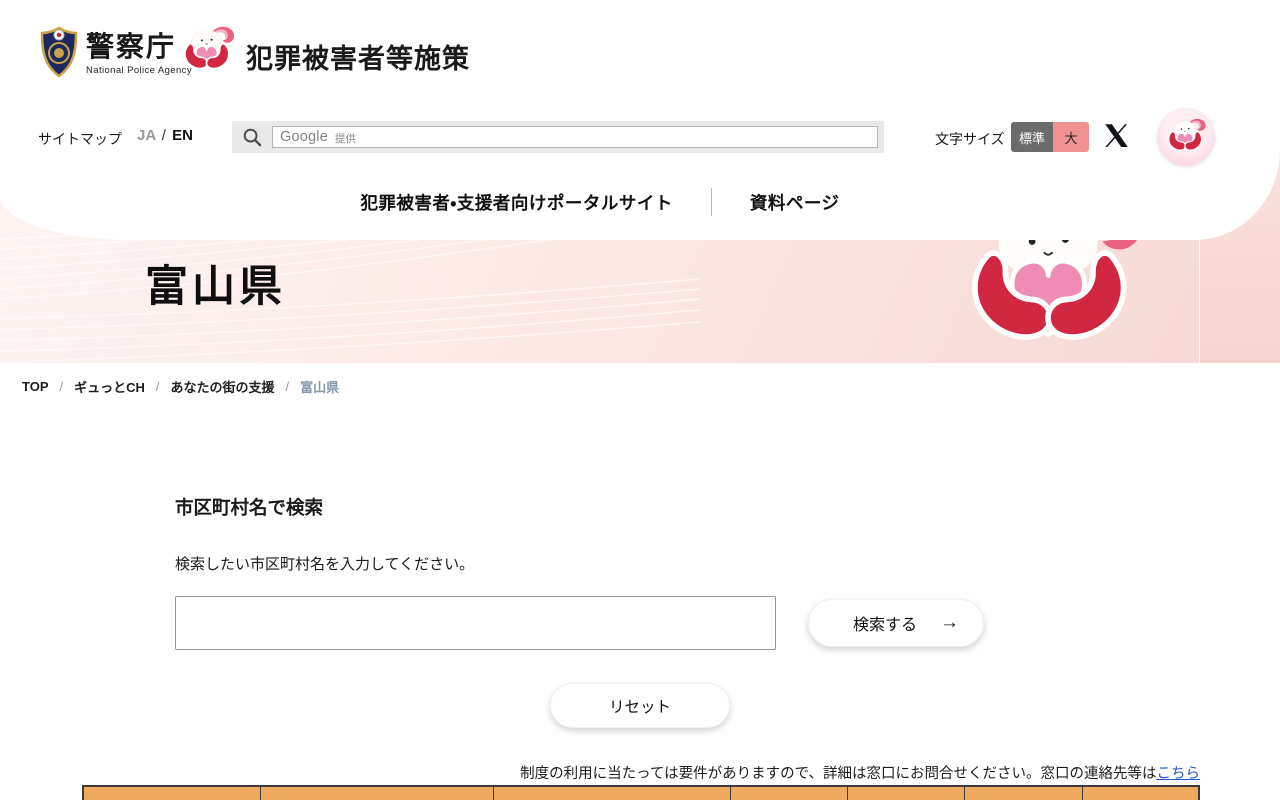 The width and height of the screenshot is (1280, 800). I want to click on arrow-right-icon: →, so click(949, 622).